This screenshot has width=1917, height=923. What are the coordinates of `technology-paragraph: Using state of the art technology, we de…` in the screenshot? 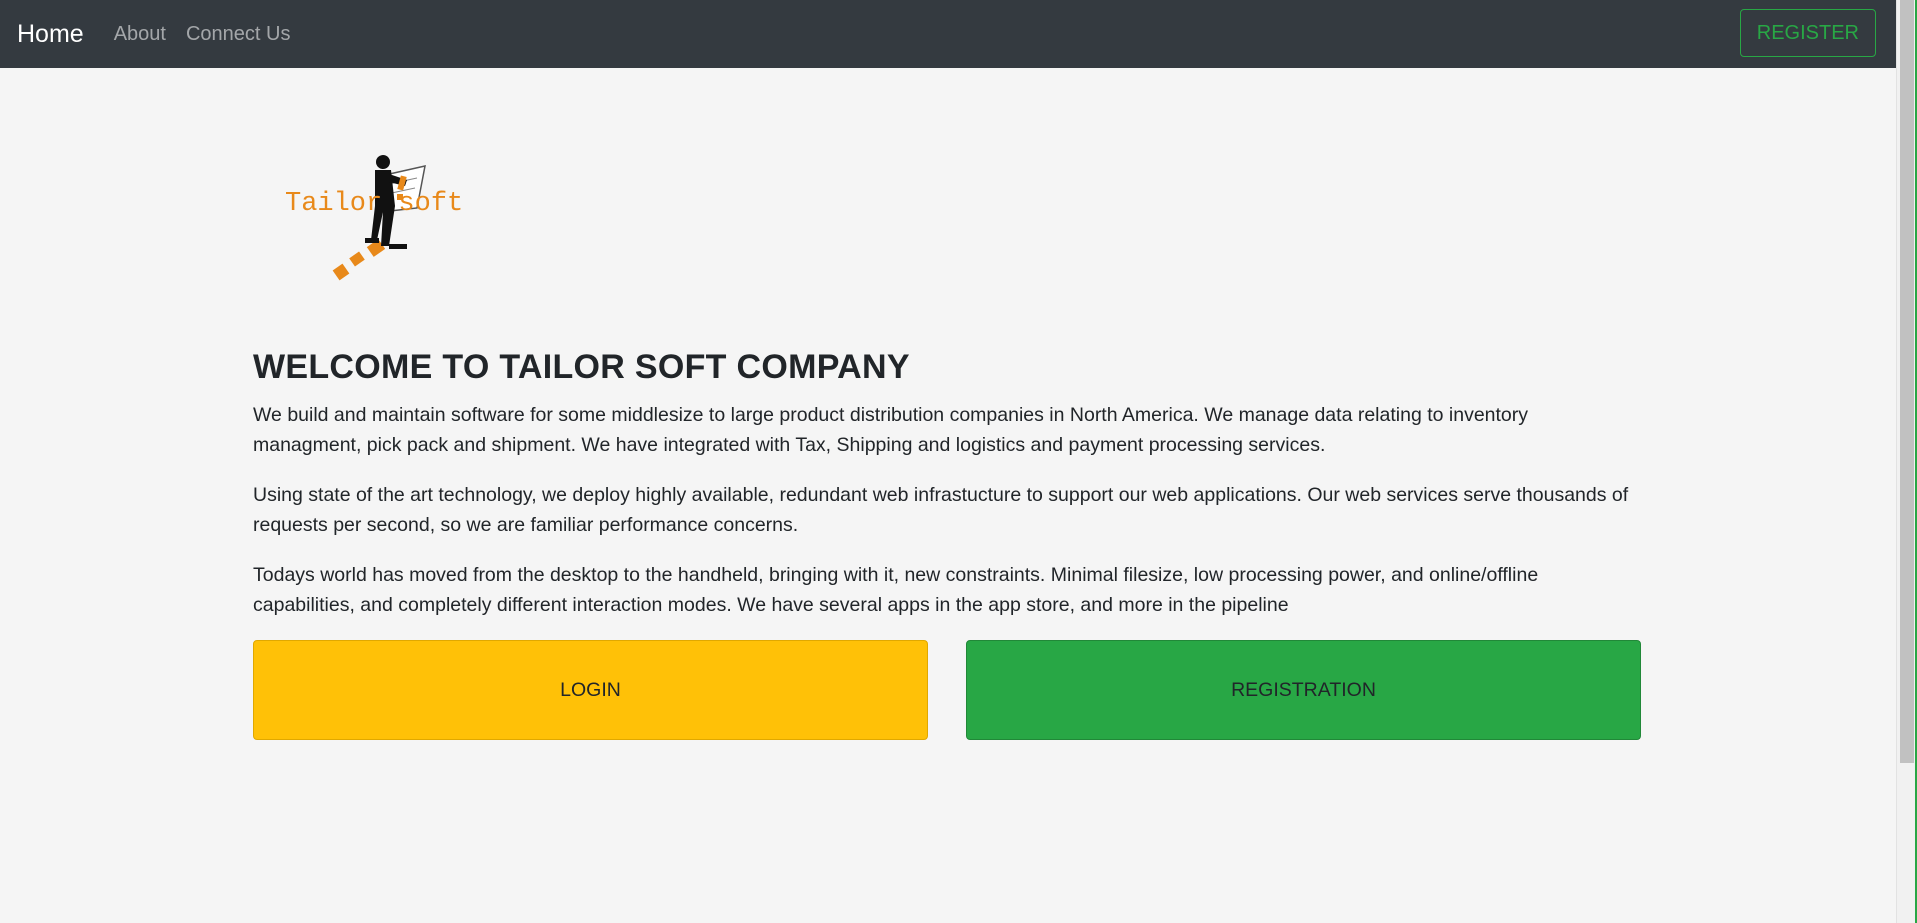 It's located at (941, 510).